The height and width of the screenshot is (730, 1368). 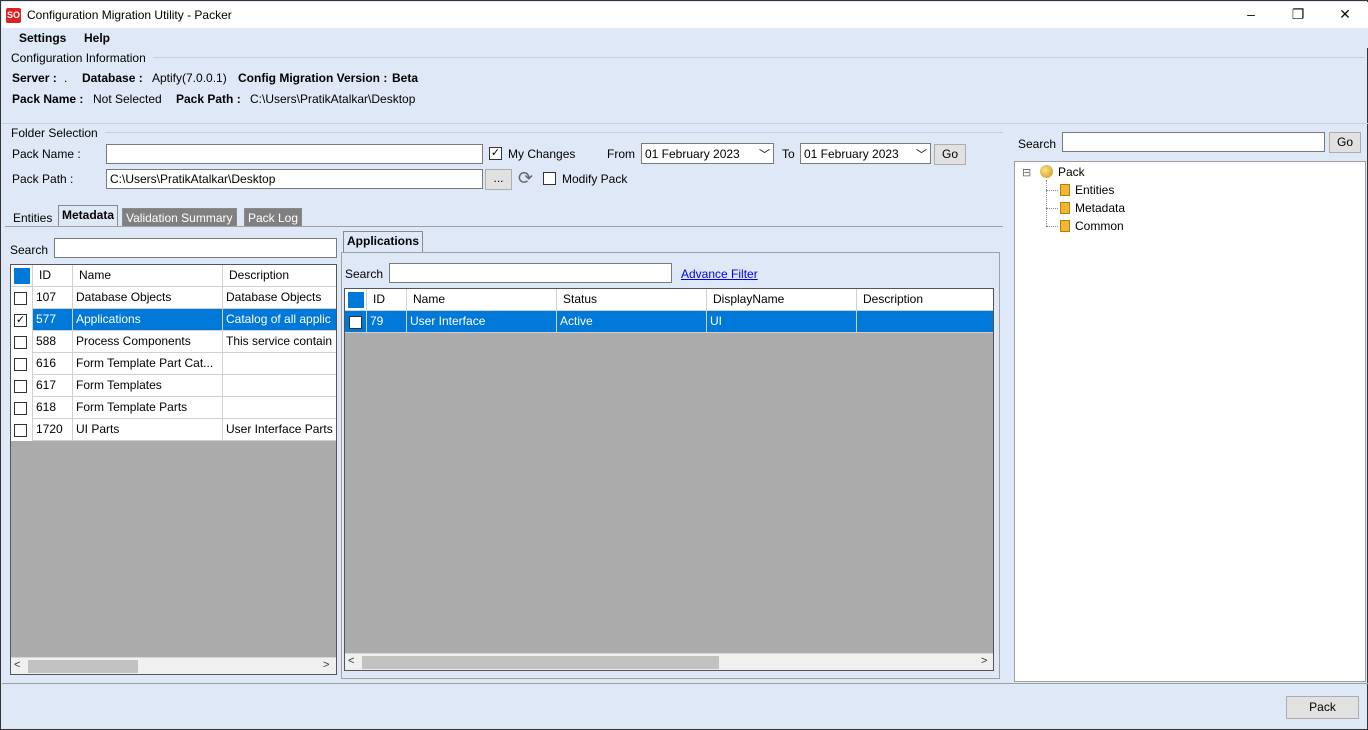 What do you see at coordinates (530, 273) in the screenshot?
I see `right-search-input` at bounding box center [530, 273].